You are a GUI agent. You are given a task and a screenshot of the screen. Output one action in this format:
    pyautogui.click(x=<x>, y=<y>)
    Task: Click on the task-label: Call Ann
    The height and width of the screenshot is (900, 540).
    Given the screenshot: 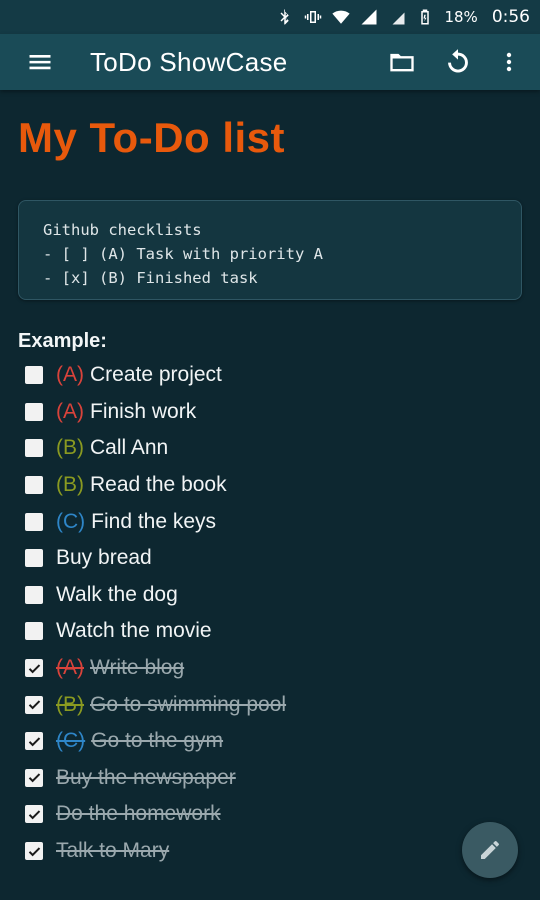 What is the action you would take?
    pyautogui.click(x=129, y=448)
    